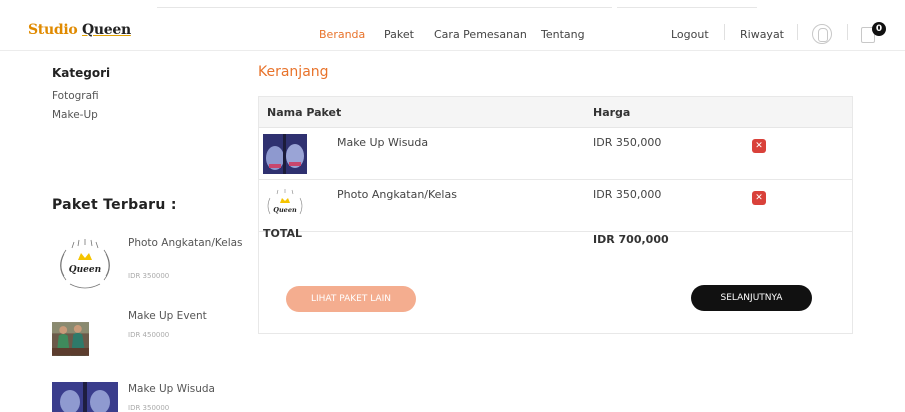 Image resolution: width=905 pixels, height=412 pixels. What do you see at coordinates (152, 397) in the screenshot?
I see `latest-item: Make Up Wisuda IDR 350000` at bounding box center [152, 397].